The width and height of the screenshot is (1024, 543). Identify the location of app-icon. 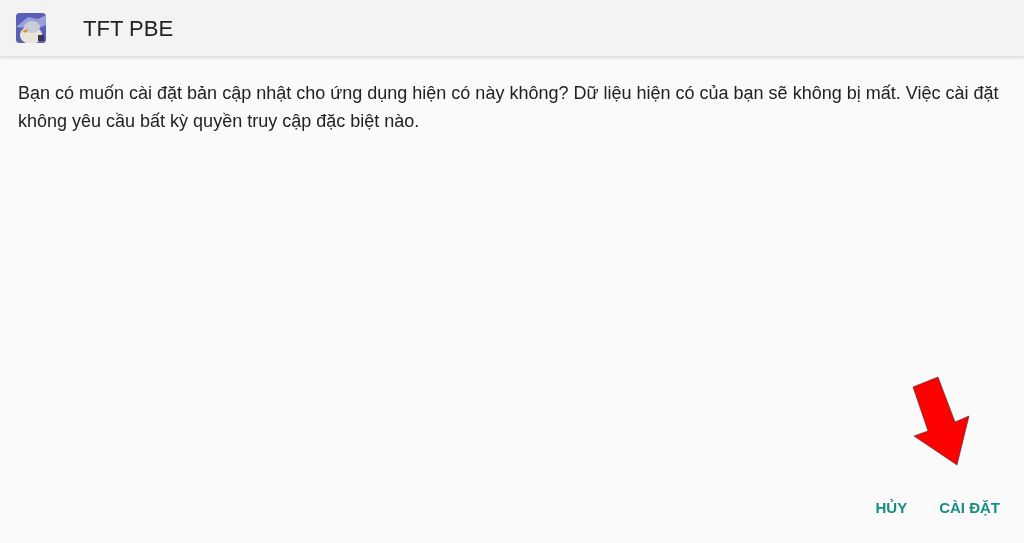
(31, 28).